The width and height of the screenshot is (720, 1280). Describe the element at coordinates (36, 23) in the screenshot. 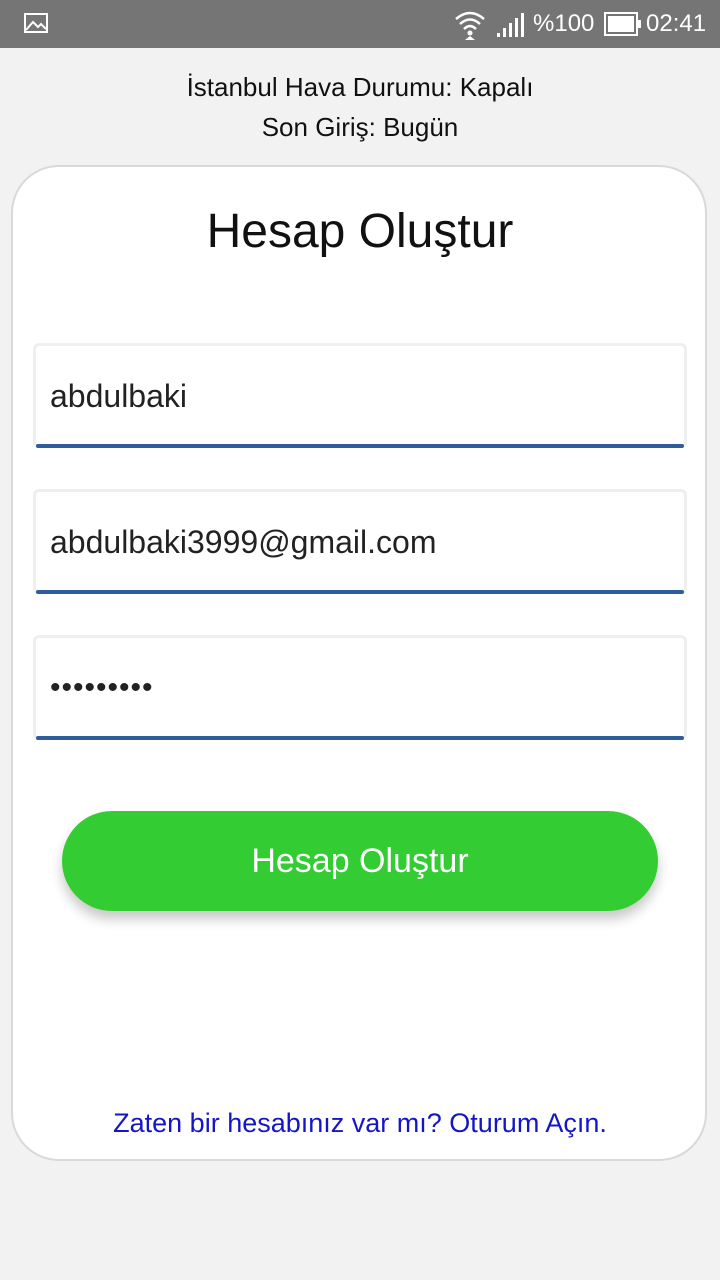

I see `image-icon` at that location.